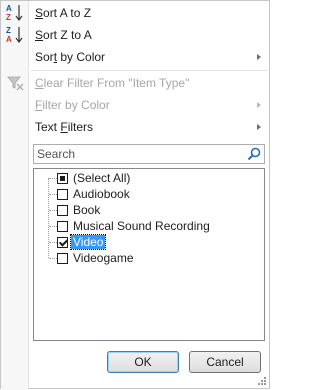 The height and width of the screenshot is (390, 320). Describe the element at coordinates (149, 194) in the screenshot. I see `list-item-audiobook: Audiobook` at that location.